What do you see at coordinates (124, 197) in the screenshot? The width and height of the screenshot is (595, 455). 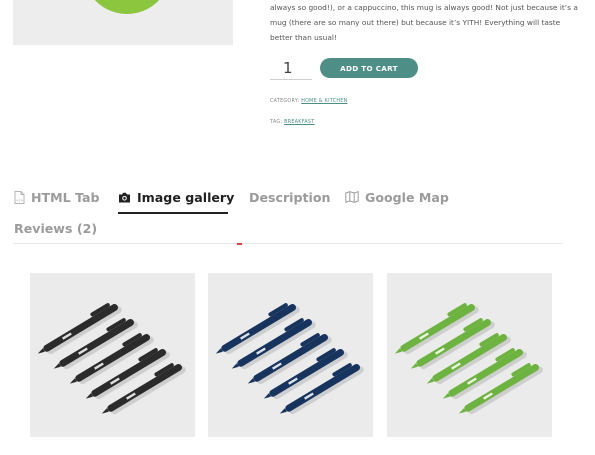 I see `camera-icon` at bounding box center [124, 197].